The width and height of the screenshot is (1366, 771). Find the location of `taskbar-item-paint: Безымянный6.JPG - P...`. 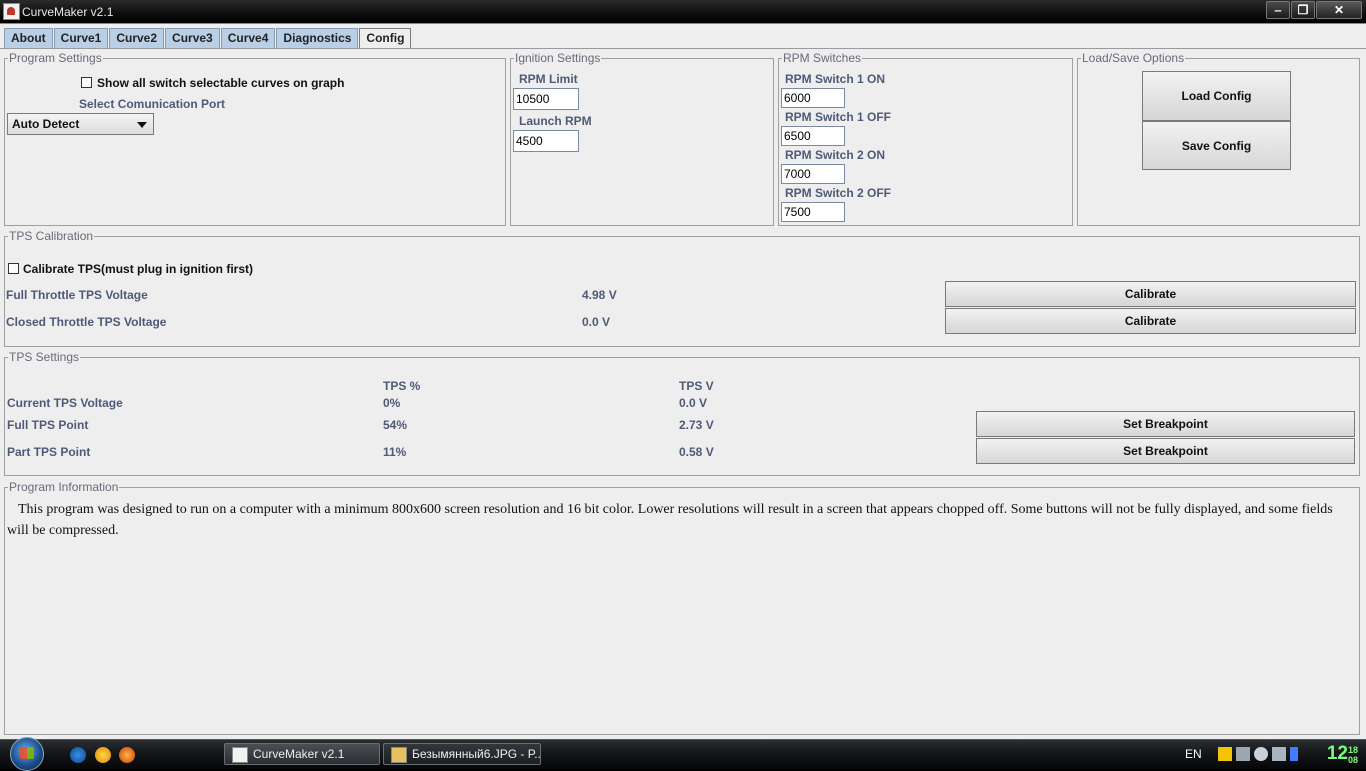

taskbar-item-paint: Безымянный6.JPG - P... is located at coordinates (462, 754).